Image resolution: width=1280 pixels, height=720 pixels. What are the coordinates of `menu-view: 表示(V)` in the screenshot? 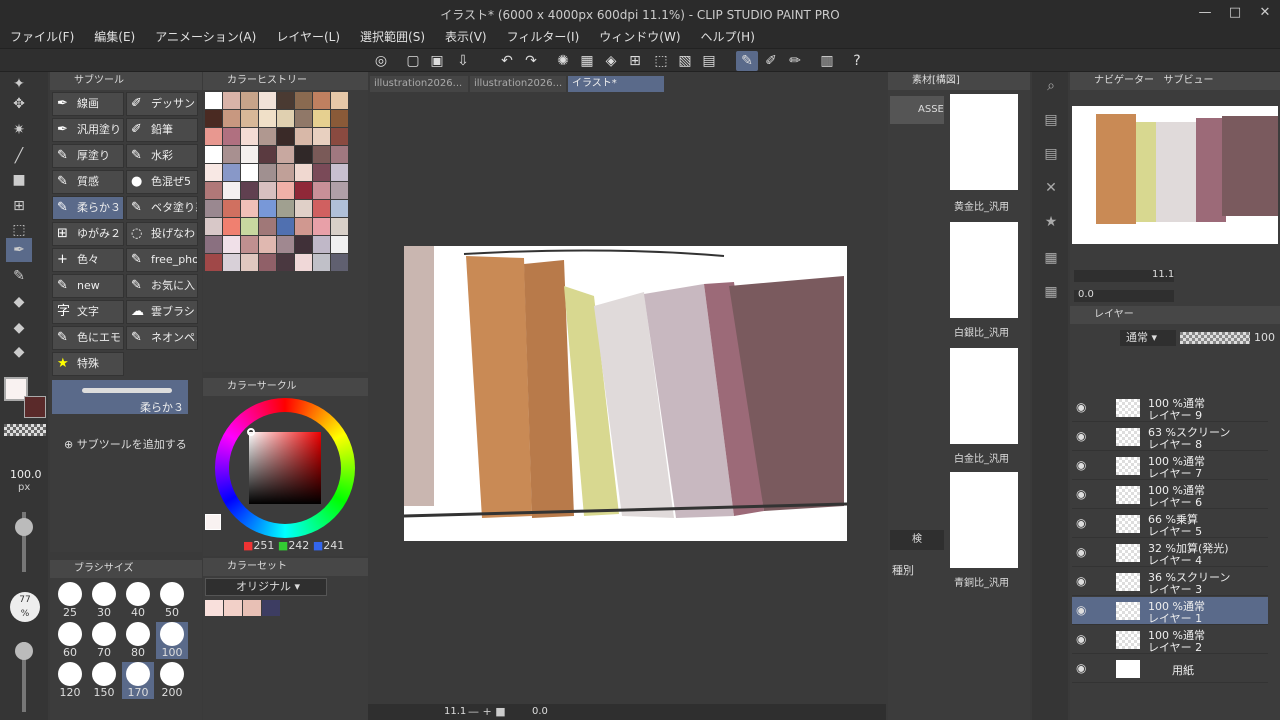 It's located at (466, 37).